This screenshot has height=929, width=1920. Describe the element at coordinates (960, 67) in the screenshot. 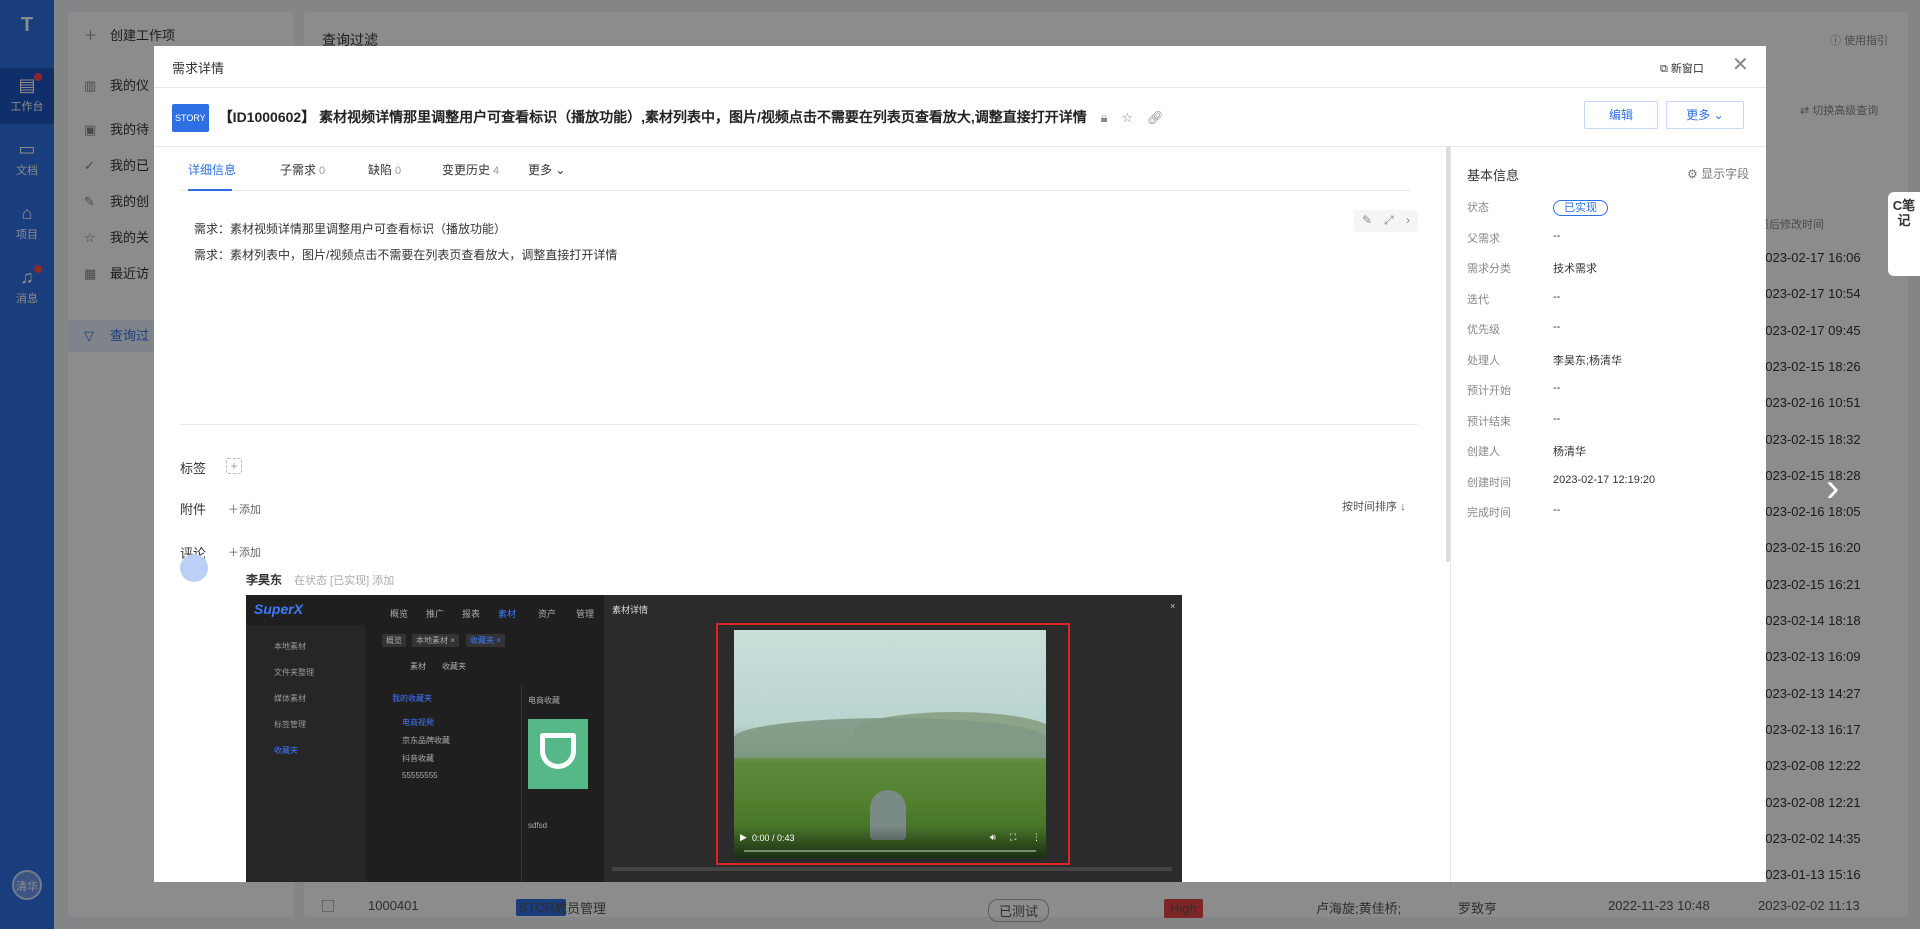

I see `modal-header: 需求详情 ⧉ 新窗口 ✕` at that location.